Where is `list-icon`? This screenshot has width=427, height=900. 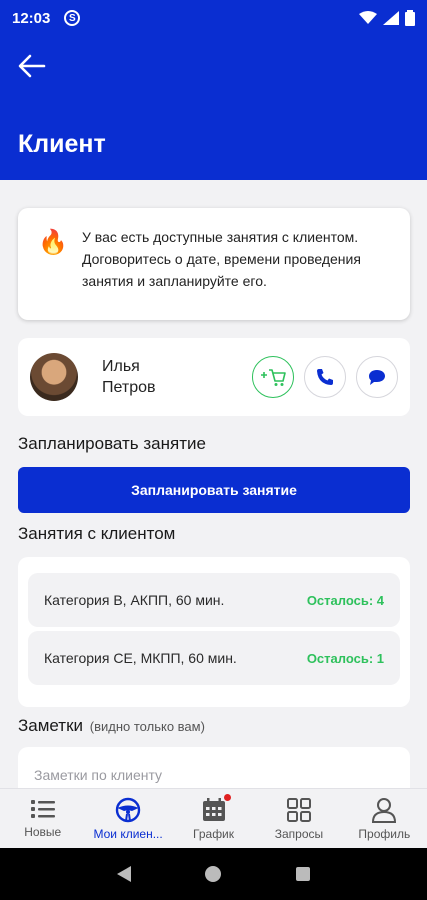 list-icon is located at coordinates (42, 809).